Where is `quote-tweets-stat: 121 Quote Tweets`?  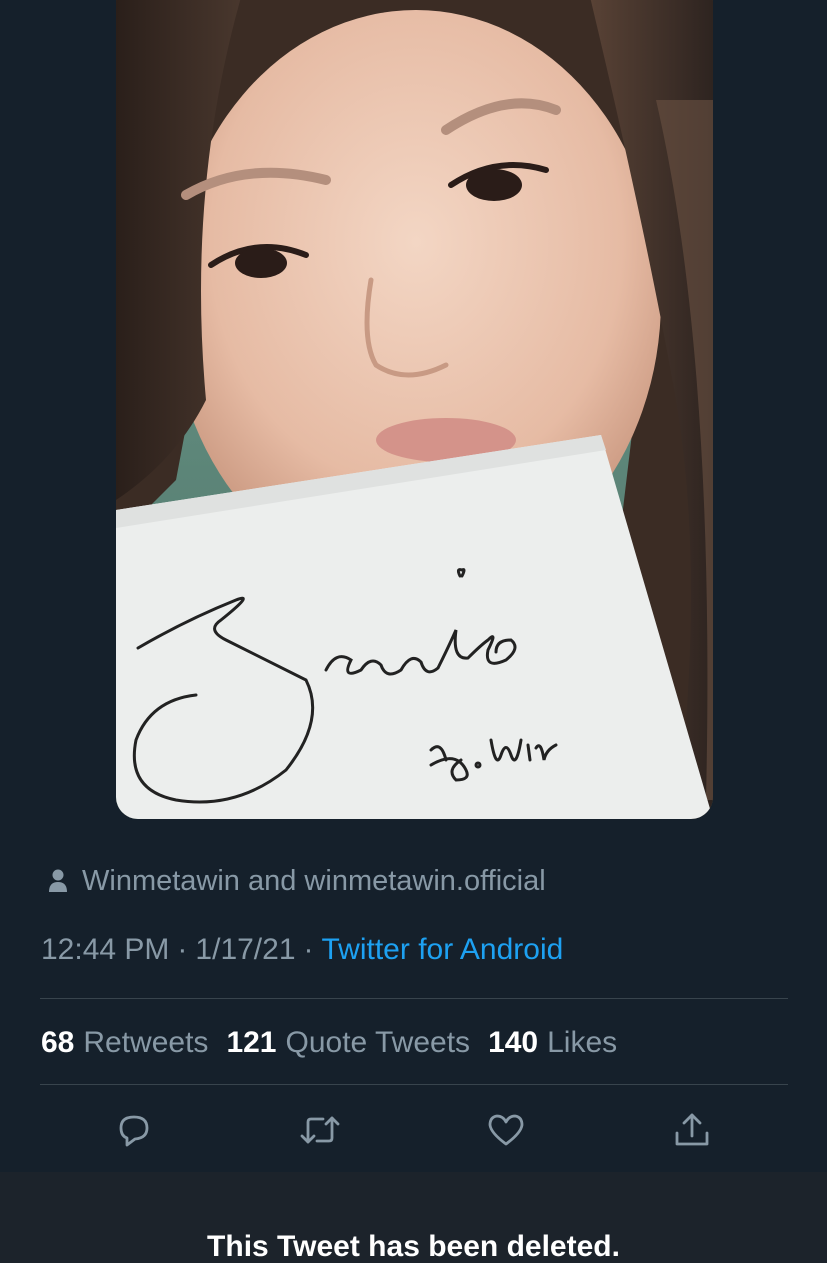
quote-tweets-stat: 121 Quote Tweets is located at coordinates (348, 1043).